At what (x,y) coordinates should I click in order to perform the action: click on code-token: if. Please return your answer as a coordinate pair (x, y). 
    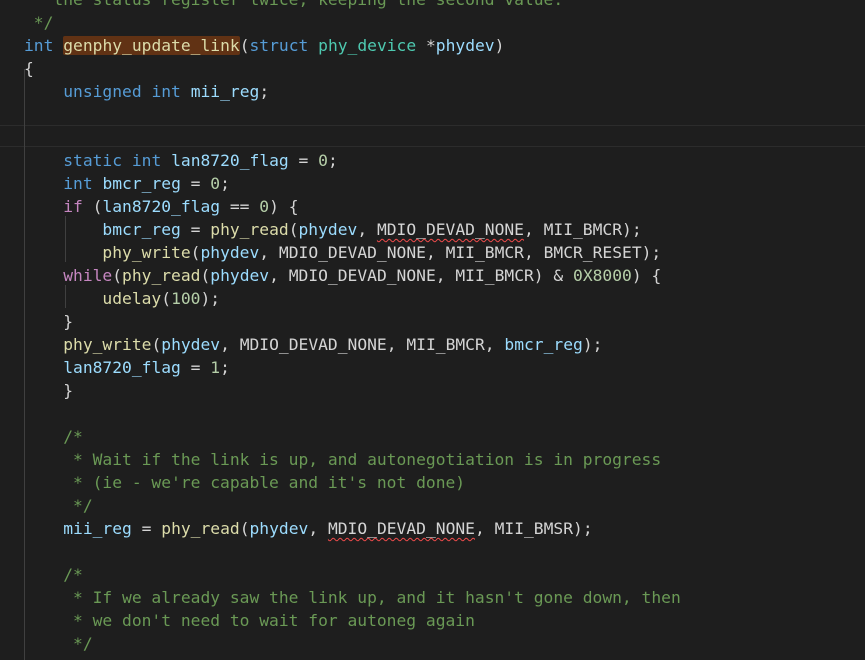
    Looking at the image, I should click on (73, 206).